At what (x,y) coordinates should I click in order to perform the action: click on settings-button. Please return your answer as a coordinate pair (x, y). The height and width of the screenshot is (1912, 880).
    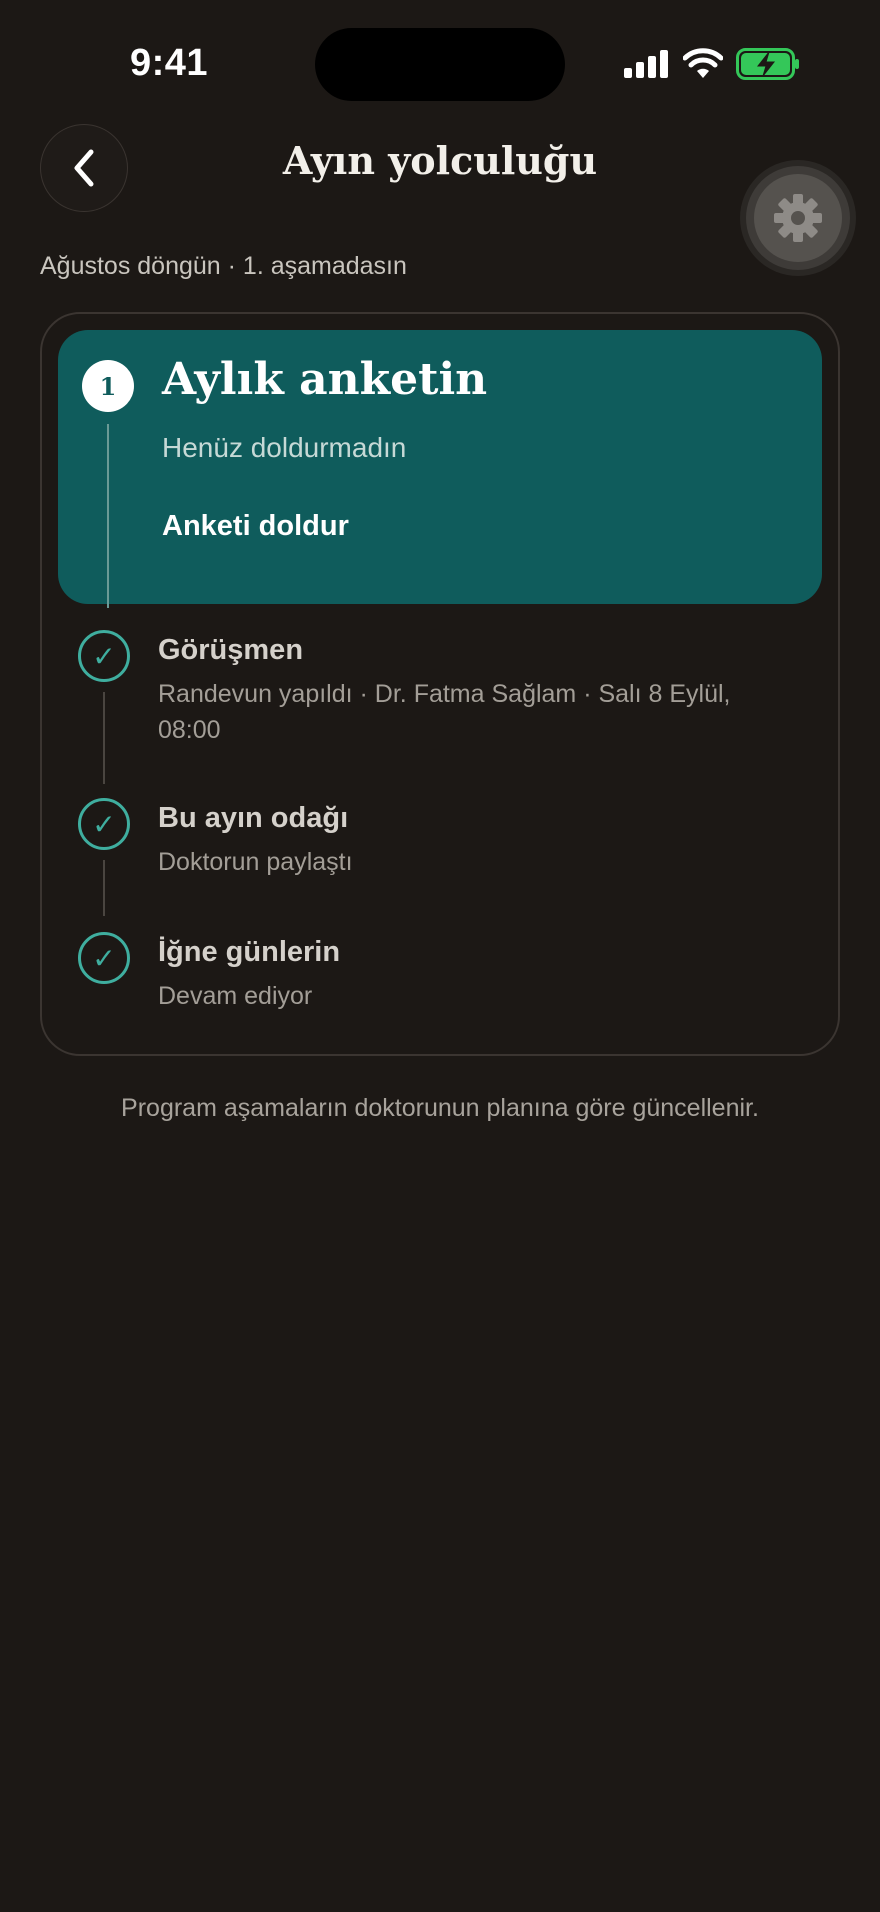
    Looking at the image, I should click on (798, 218).